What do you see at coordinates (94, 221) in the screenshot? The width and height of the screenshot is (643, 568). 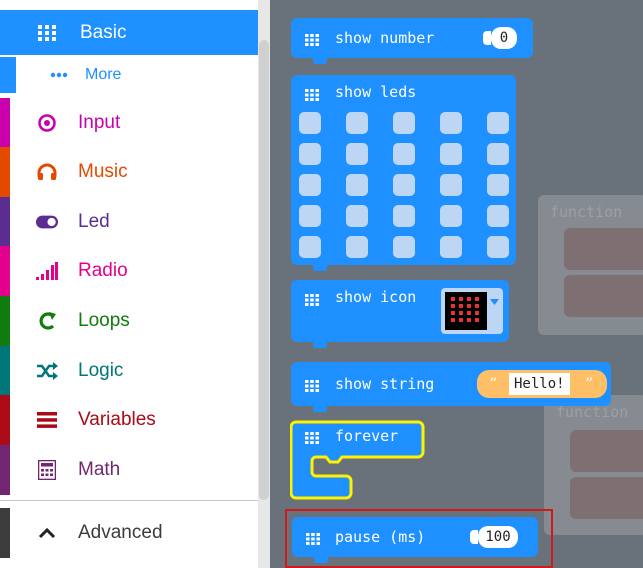 I see `category-led-label: Led` at bounding box center [94, 221].